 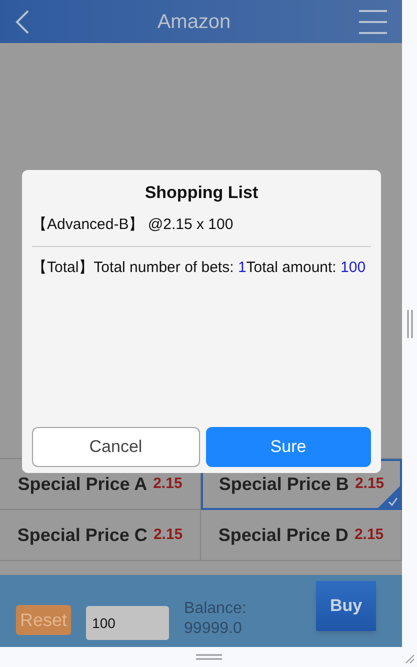 I want to click on balance-label: Balance:, so click(x=215, y=609).